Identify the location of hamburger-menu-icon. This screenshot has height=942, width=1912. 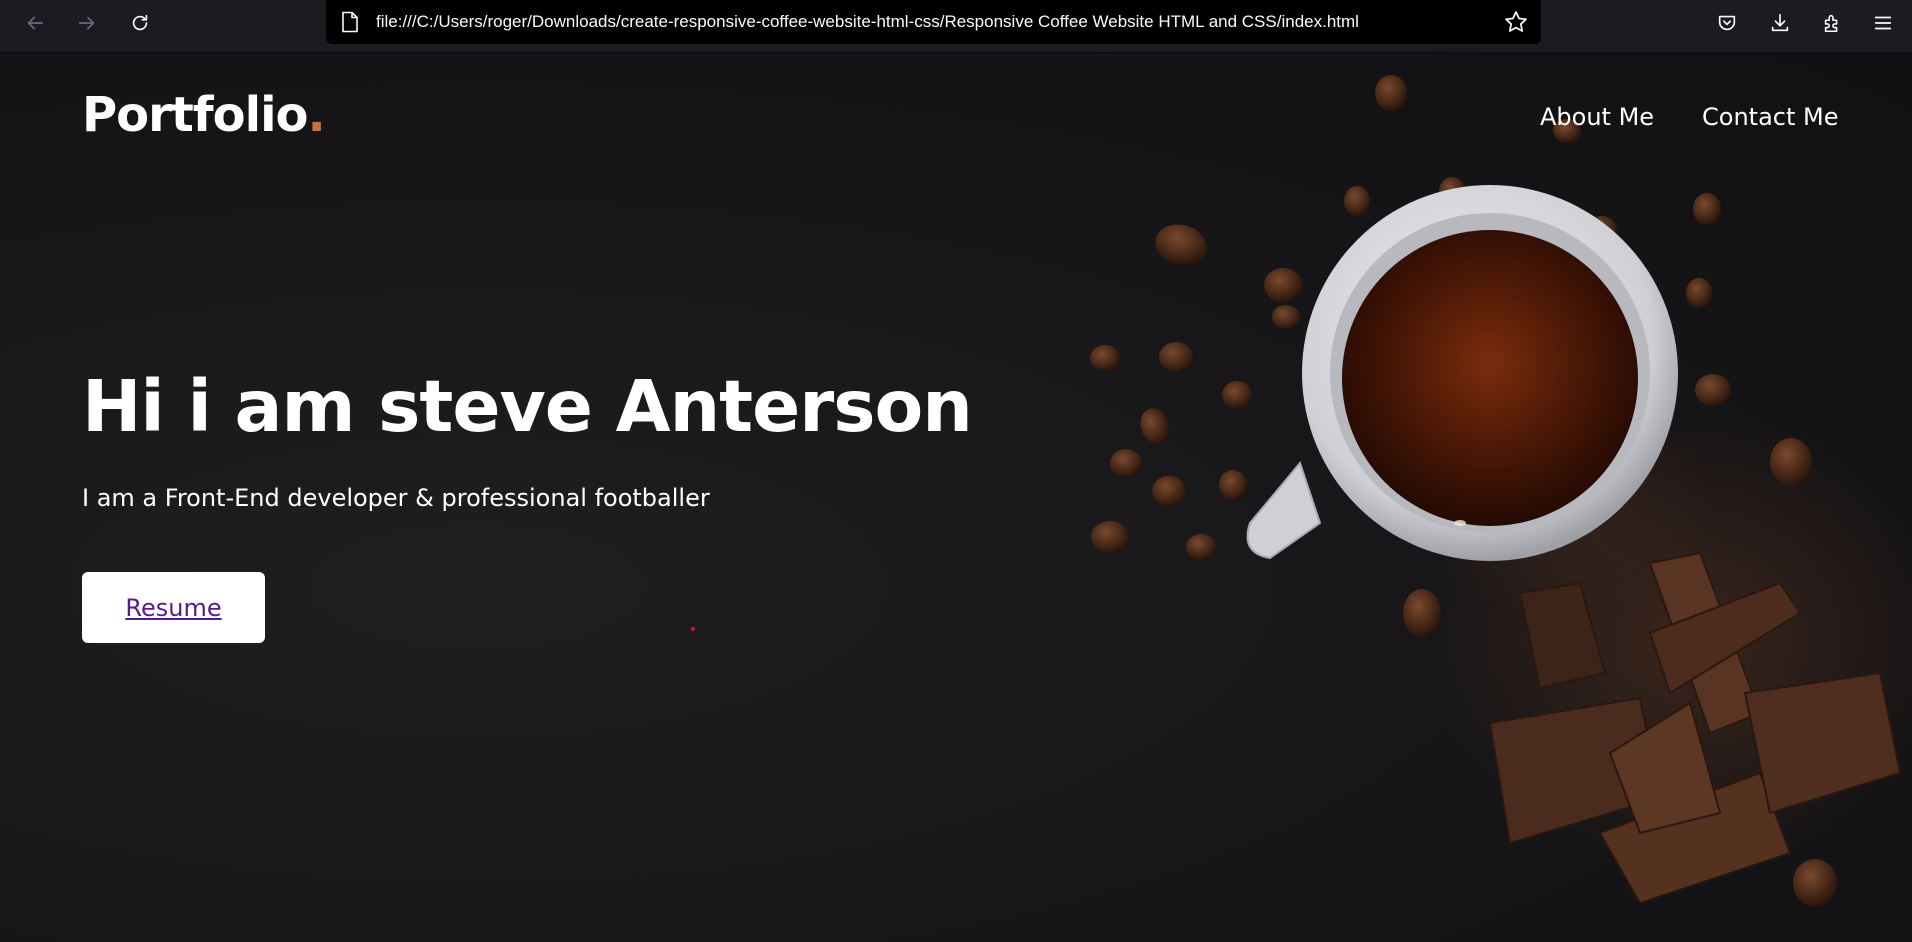
(1883, 23).